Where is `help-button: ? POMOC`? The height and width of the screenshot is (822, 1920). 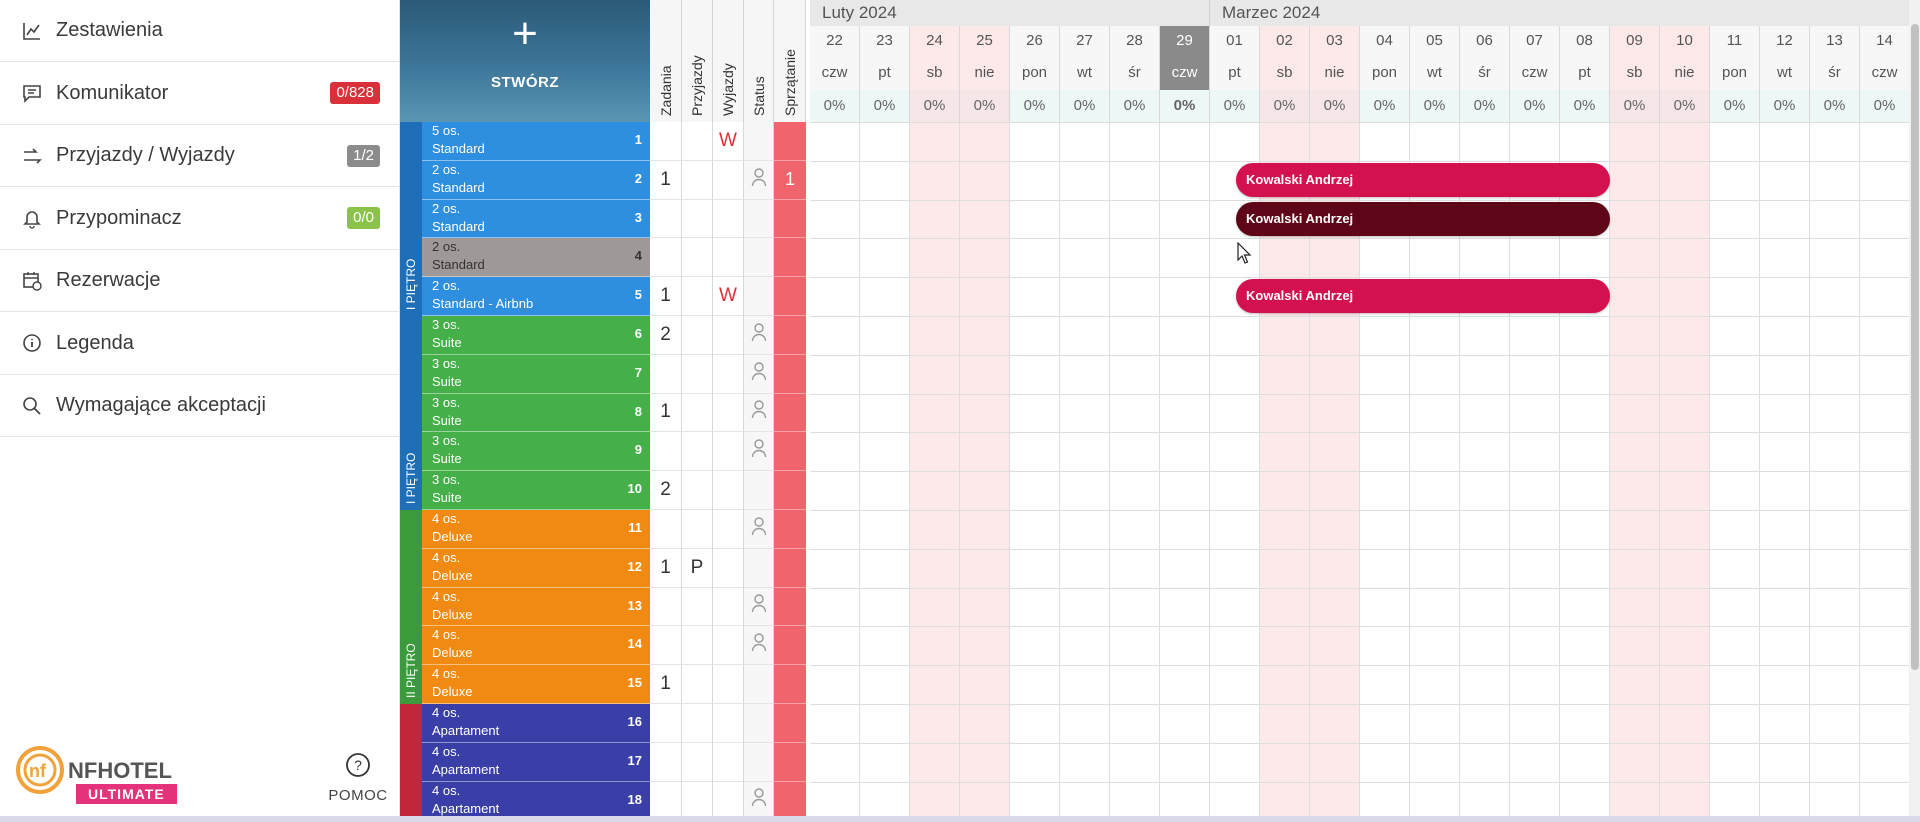
help-button: ? POMOC is located at coordinates (358, 778).